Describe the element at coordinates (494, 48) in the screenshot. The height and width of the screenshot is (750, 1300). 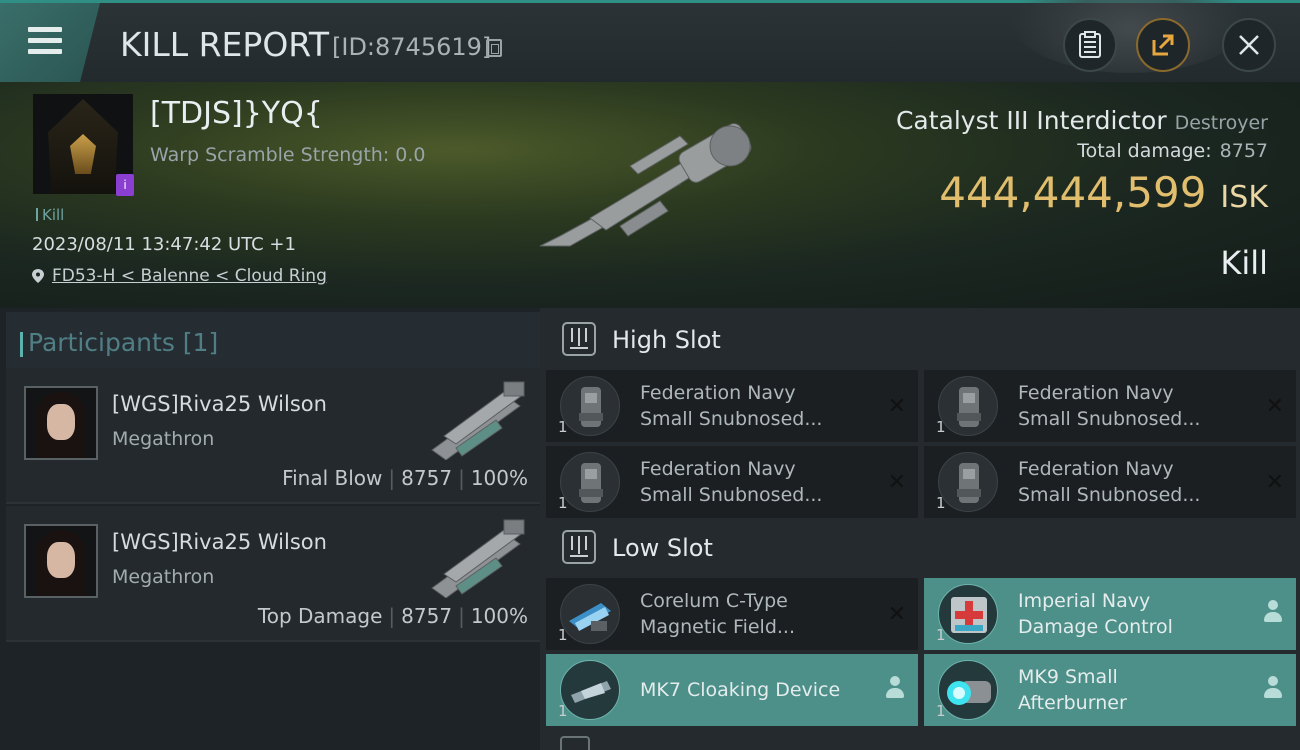
I see `copy-icon` at that location.